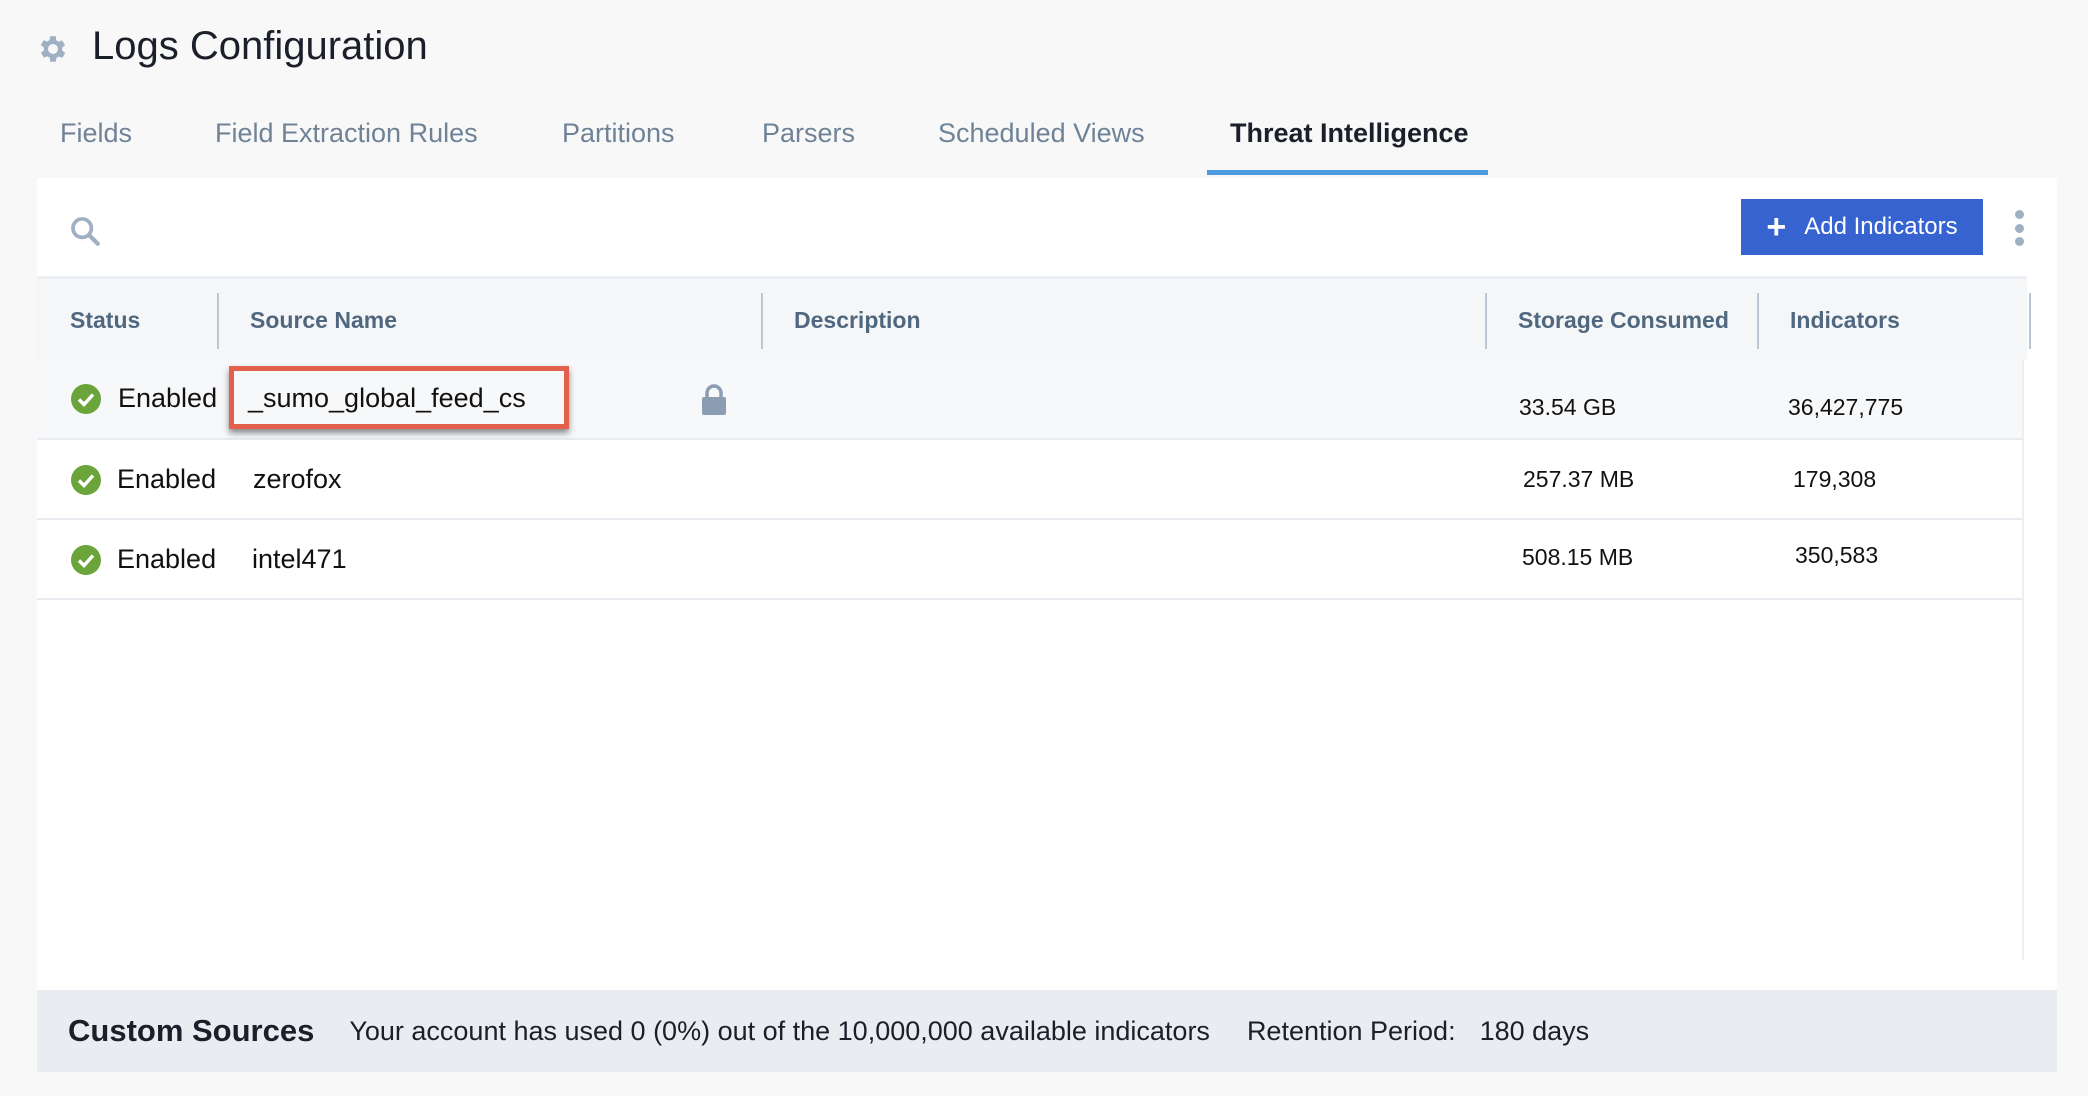 Image resolution: width=2088 pixels, height=1096 pixels. What do you see at coordinates (2019, 228) in the screenshot?
I see `more-options-icon` at bounding box center [2019, 228].